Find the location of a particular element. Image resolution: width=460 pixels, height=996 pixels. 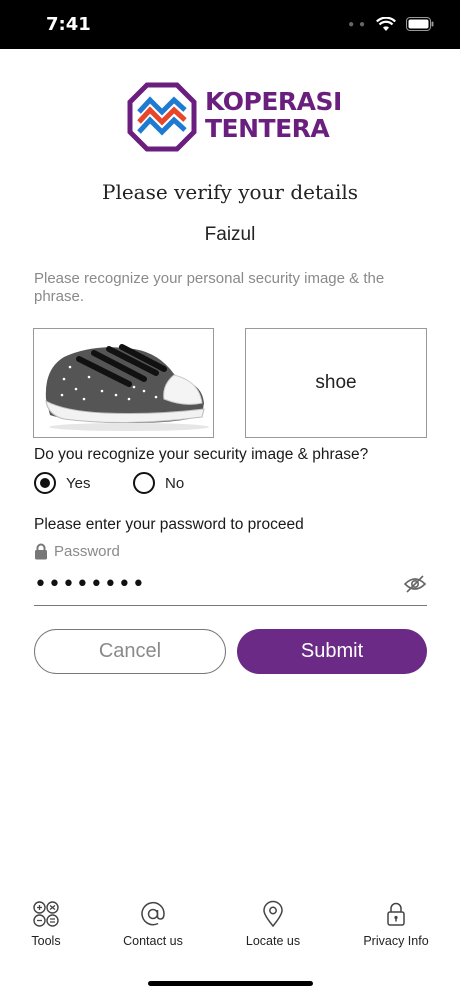

tab-privacy-info: Privacy Info is located at coordinates (396, 922).